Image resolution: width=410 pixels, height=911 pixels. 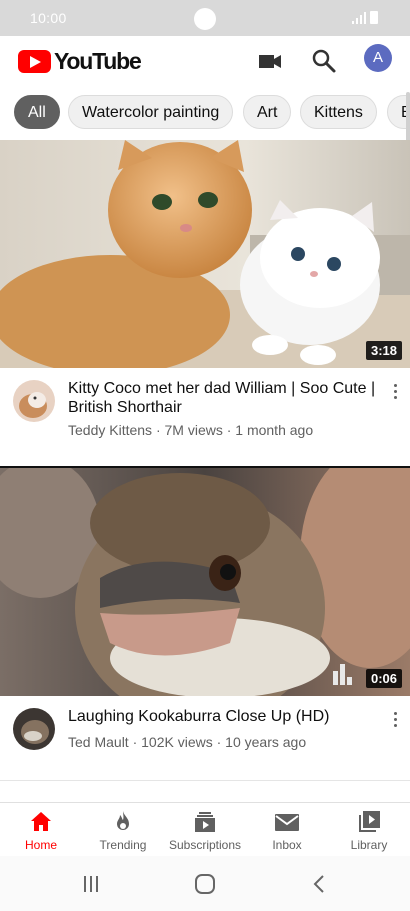 I want to click on list-divider, so click(x=205, y=780).